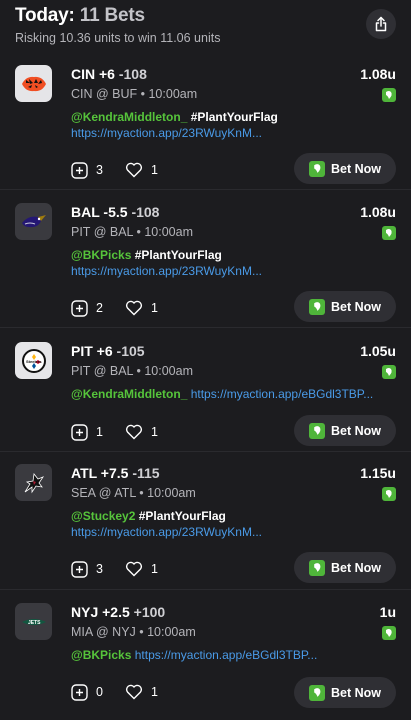 Image resolution: width=411 pixels, height=720 pixels. Describe the element at coordinates (387, 612) in the screenshot. I see `units: 1u` at that location.